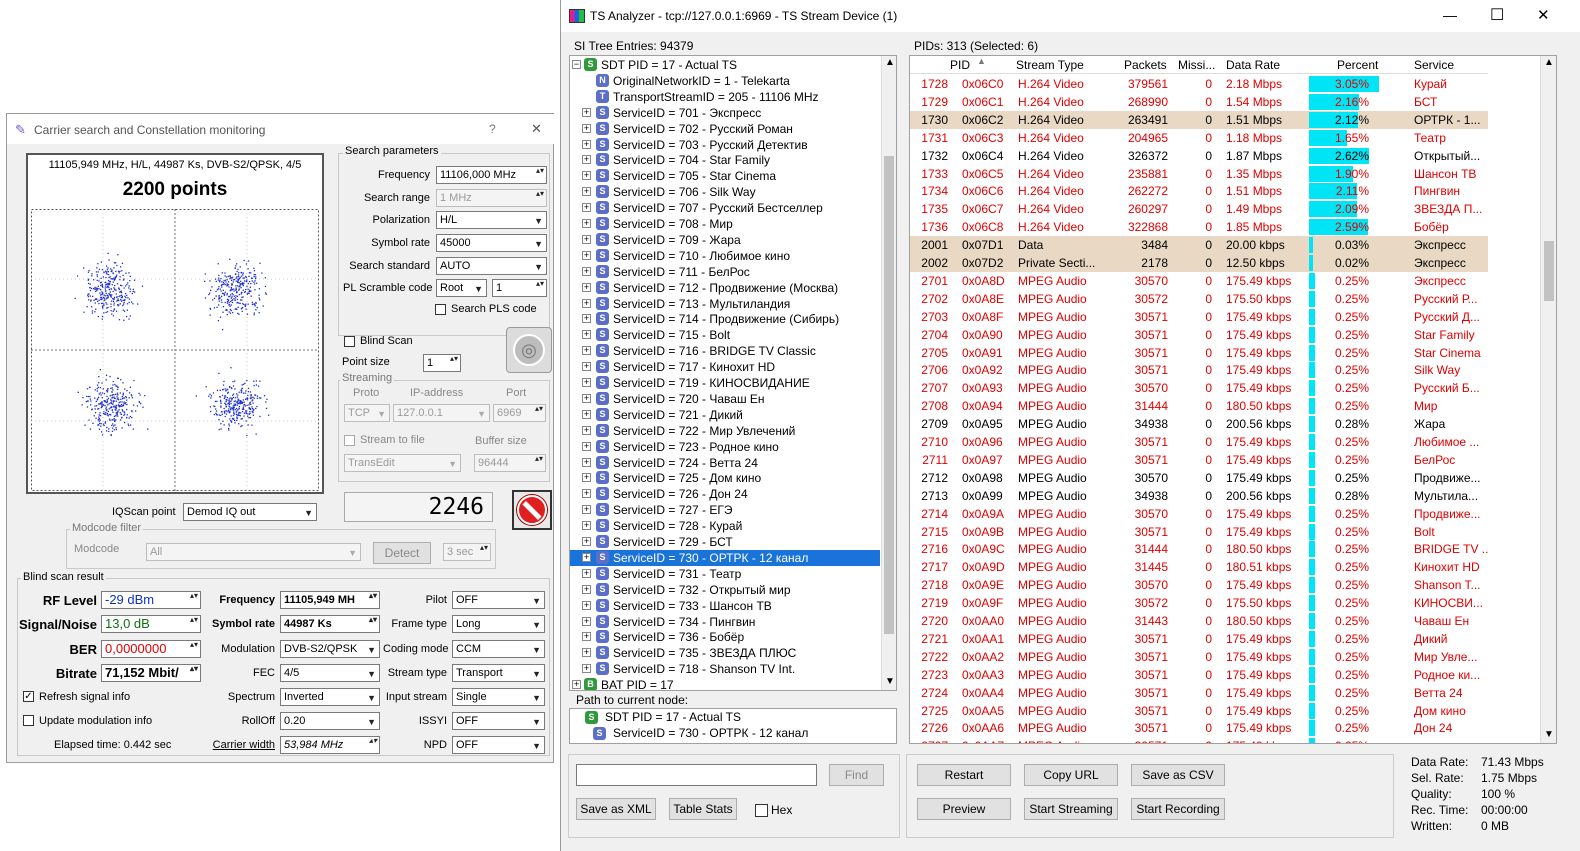 This screenshot has height=851, width=1580. I want to click on tree-item: T TransportStreamID = 205 - 11106 MHz, so click(725, 97).